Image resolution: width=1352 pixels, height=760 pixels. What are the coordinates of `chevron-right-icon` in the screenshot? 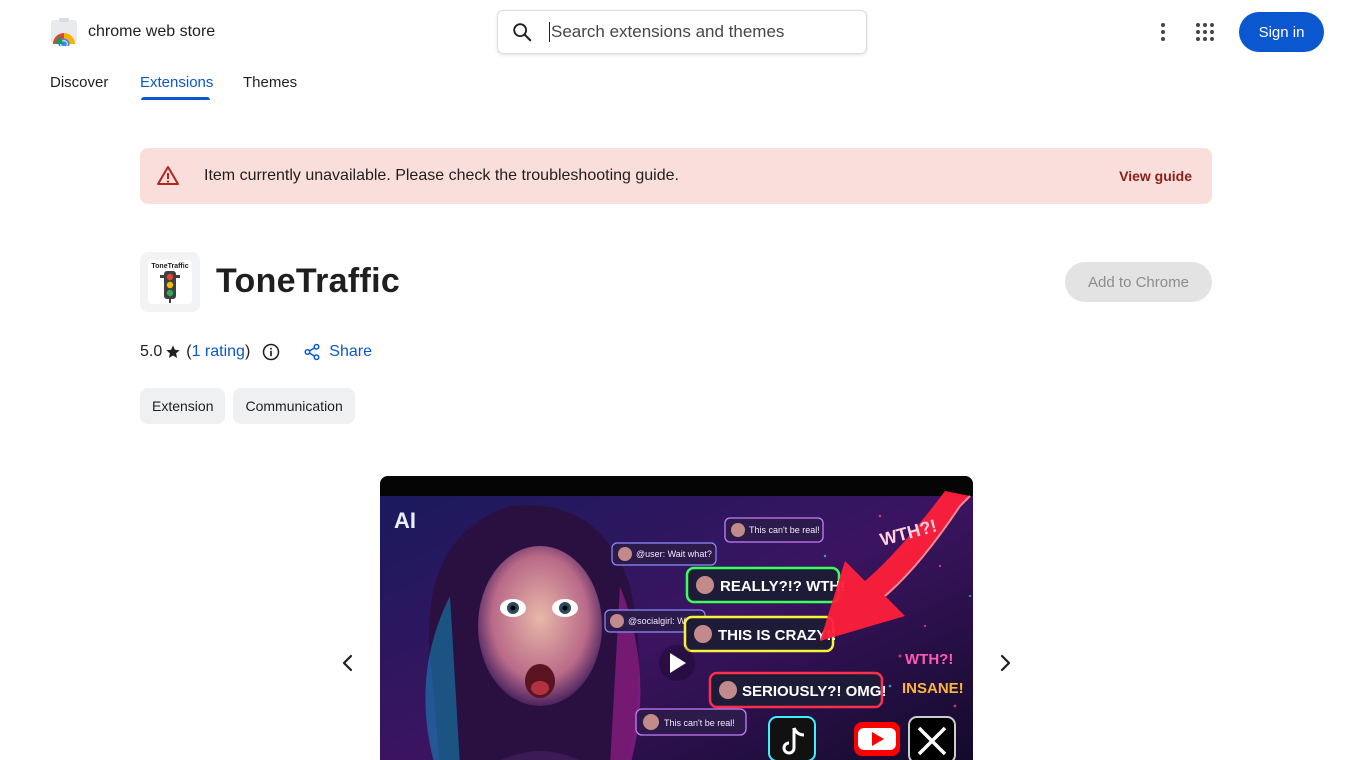 It's located at (1005, 663).